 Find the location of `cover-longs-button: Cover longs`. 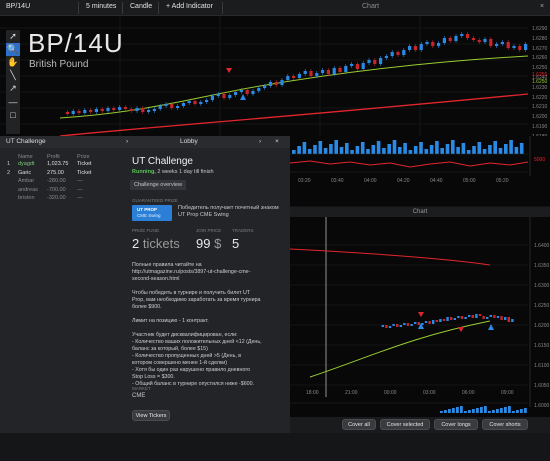

cover-longs-button: Cover longs is located at coordinates (456, 424).